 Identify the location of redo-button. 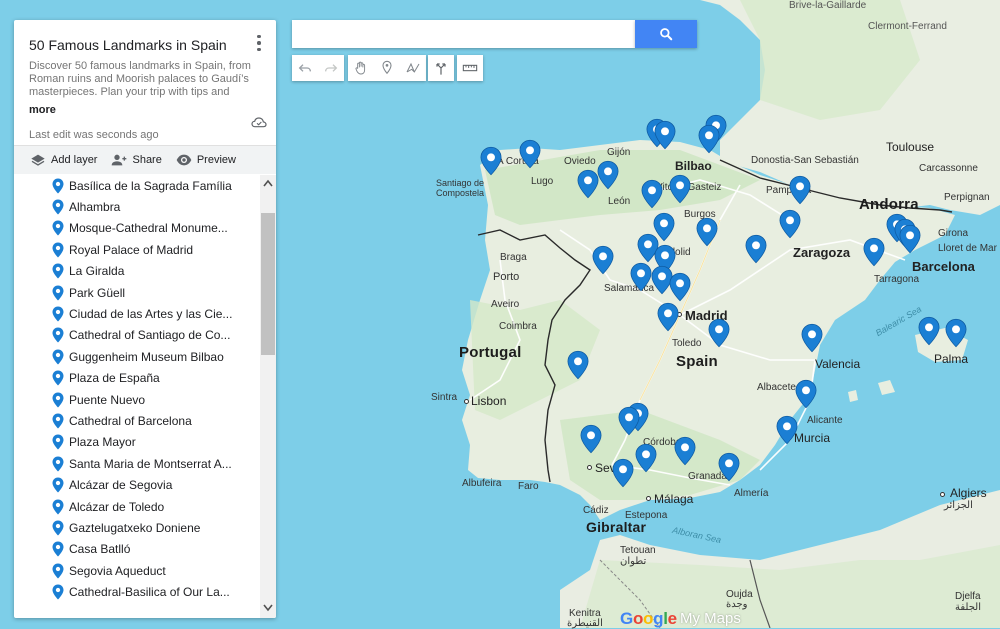
(331, 68).